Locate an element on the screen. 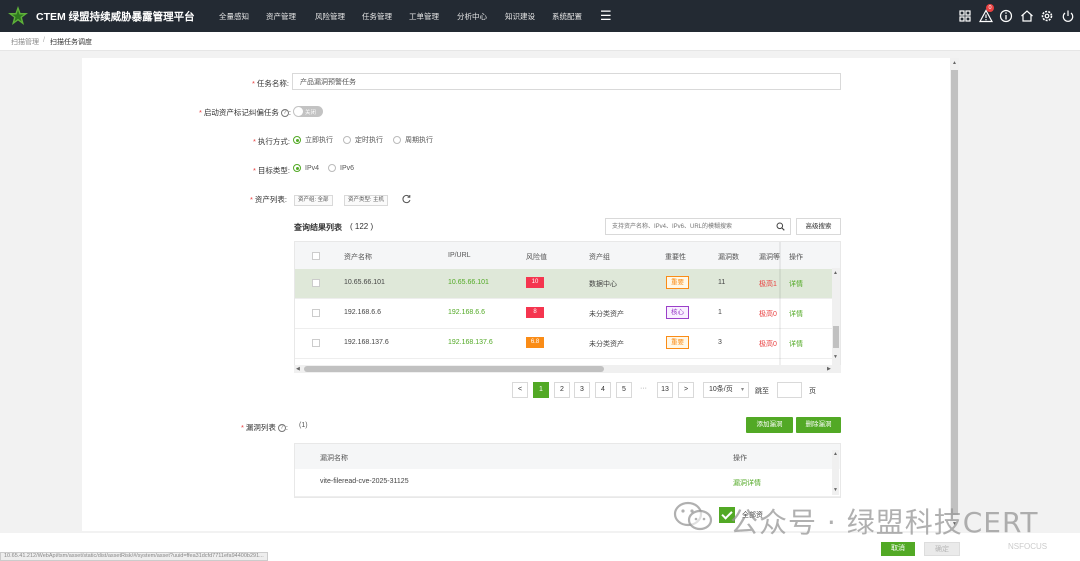  asset-type-tag: 资产类型: 主机 is located at coordinates (366, 200).